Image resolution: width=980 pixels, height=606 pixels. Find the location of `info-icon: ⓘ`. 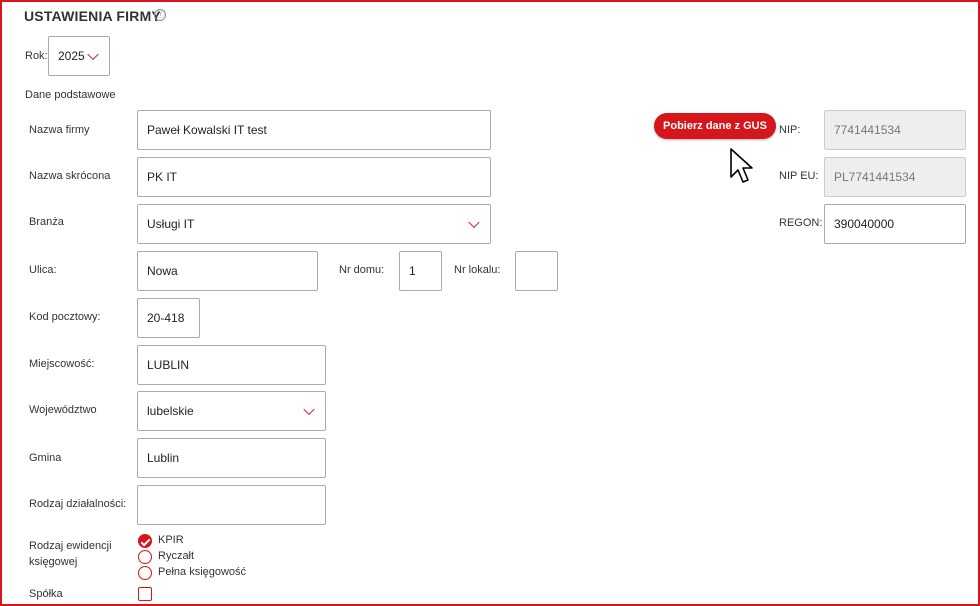

info-icon: ⓘ is located at coordinates (160, 15).